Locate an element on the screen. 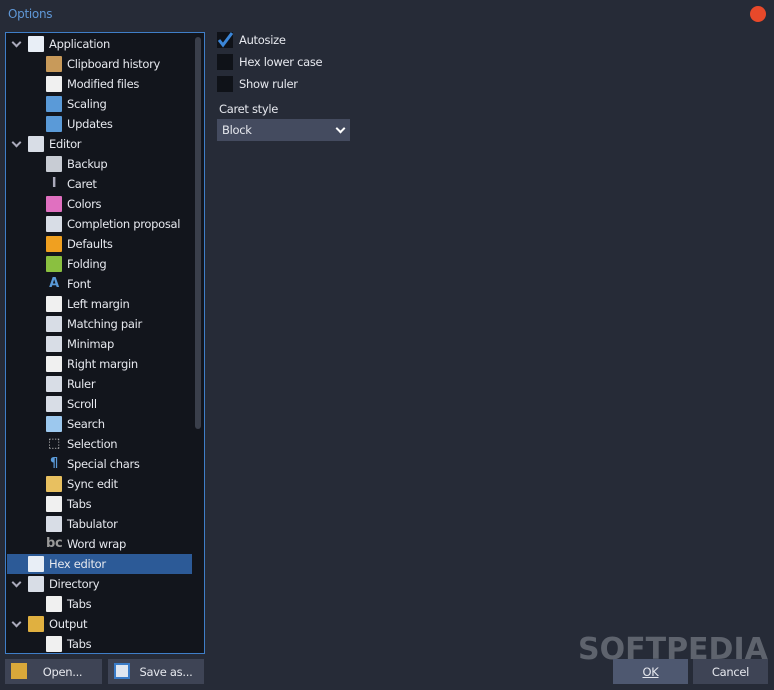  hex-lower-case-label: Hex lower case is located at coordinates (281, 62).